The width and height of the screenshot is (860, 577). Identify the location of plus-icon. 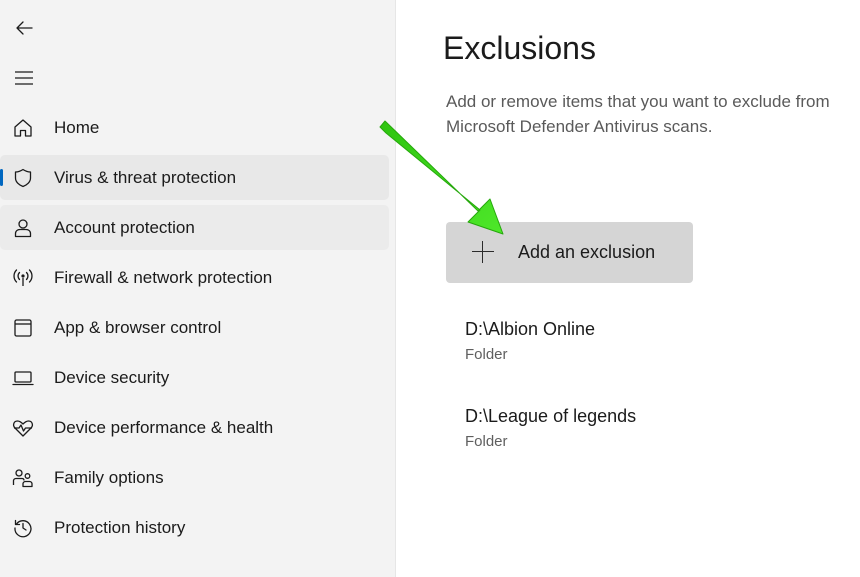
(483, 252).